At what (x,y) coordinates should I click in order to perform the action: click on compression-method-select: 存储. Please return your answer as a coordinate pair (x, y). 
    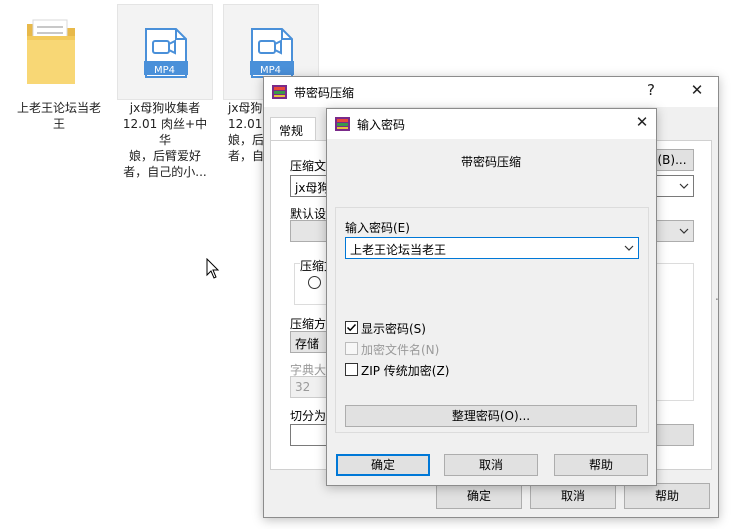
    Looking at the image, I should click on (310, 342).